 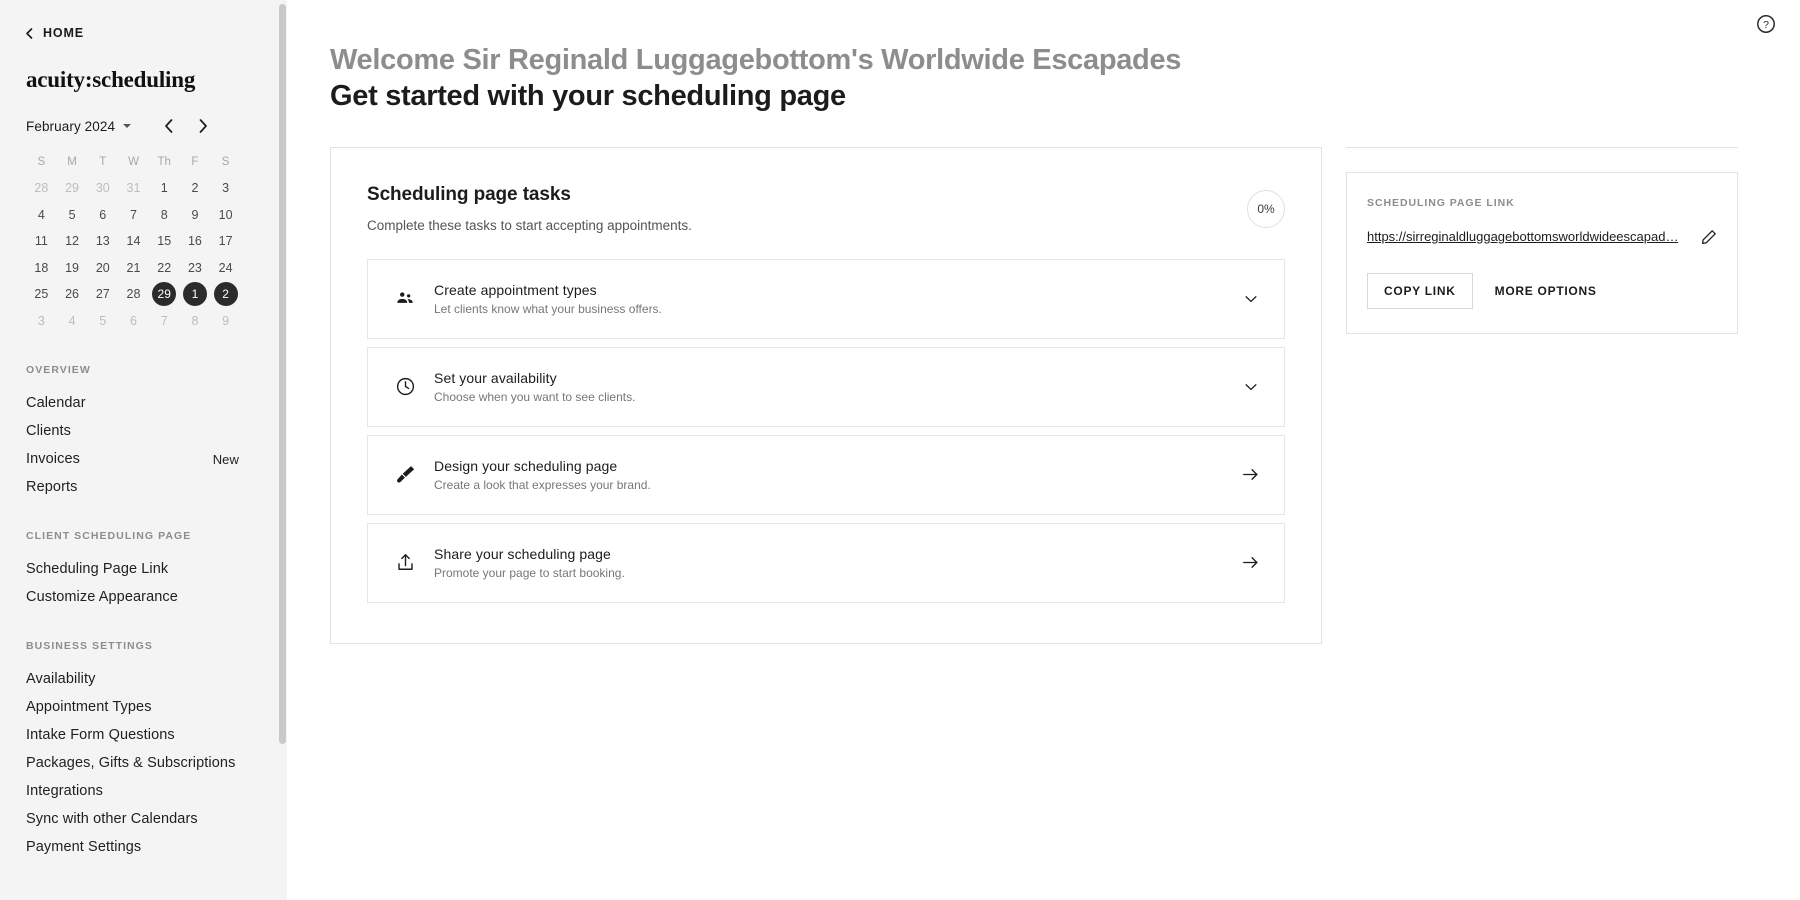 What do you see at coordinates (529, 572) in the screenshot?
I see `task-description: Promote your page to start booking.` at bounding box center [529, 572].